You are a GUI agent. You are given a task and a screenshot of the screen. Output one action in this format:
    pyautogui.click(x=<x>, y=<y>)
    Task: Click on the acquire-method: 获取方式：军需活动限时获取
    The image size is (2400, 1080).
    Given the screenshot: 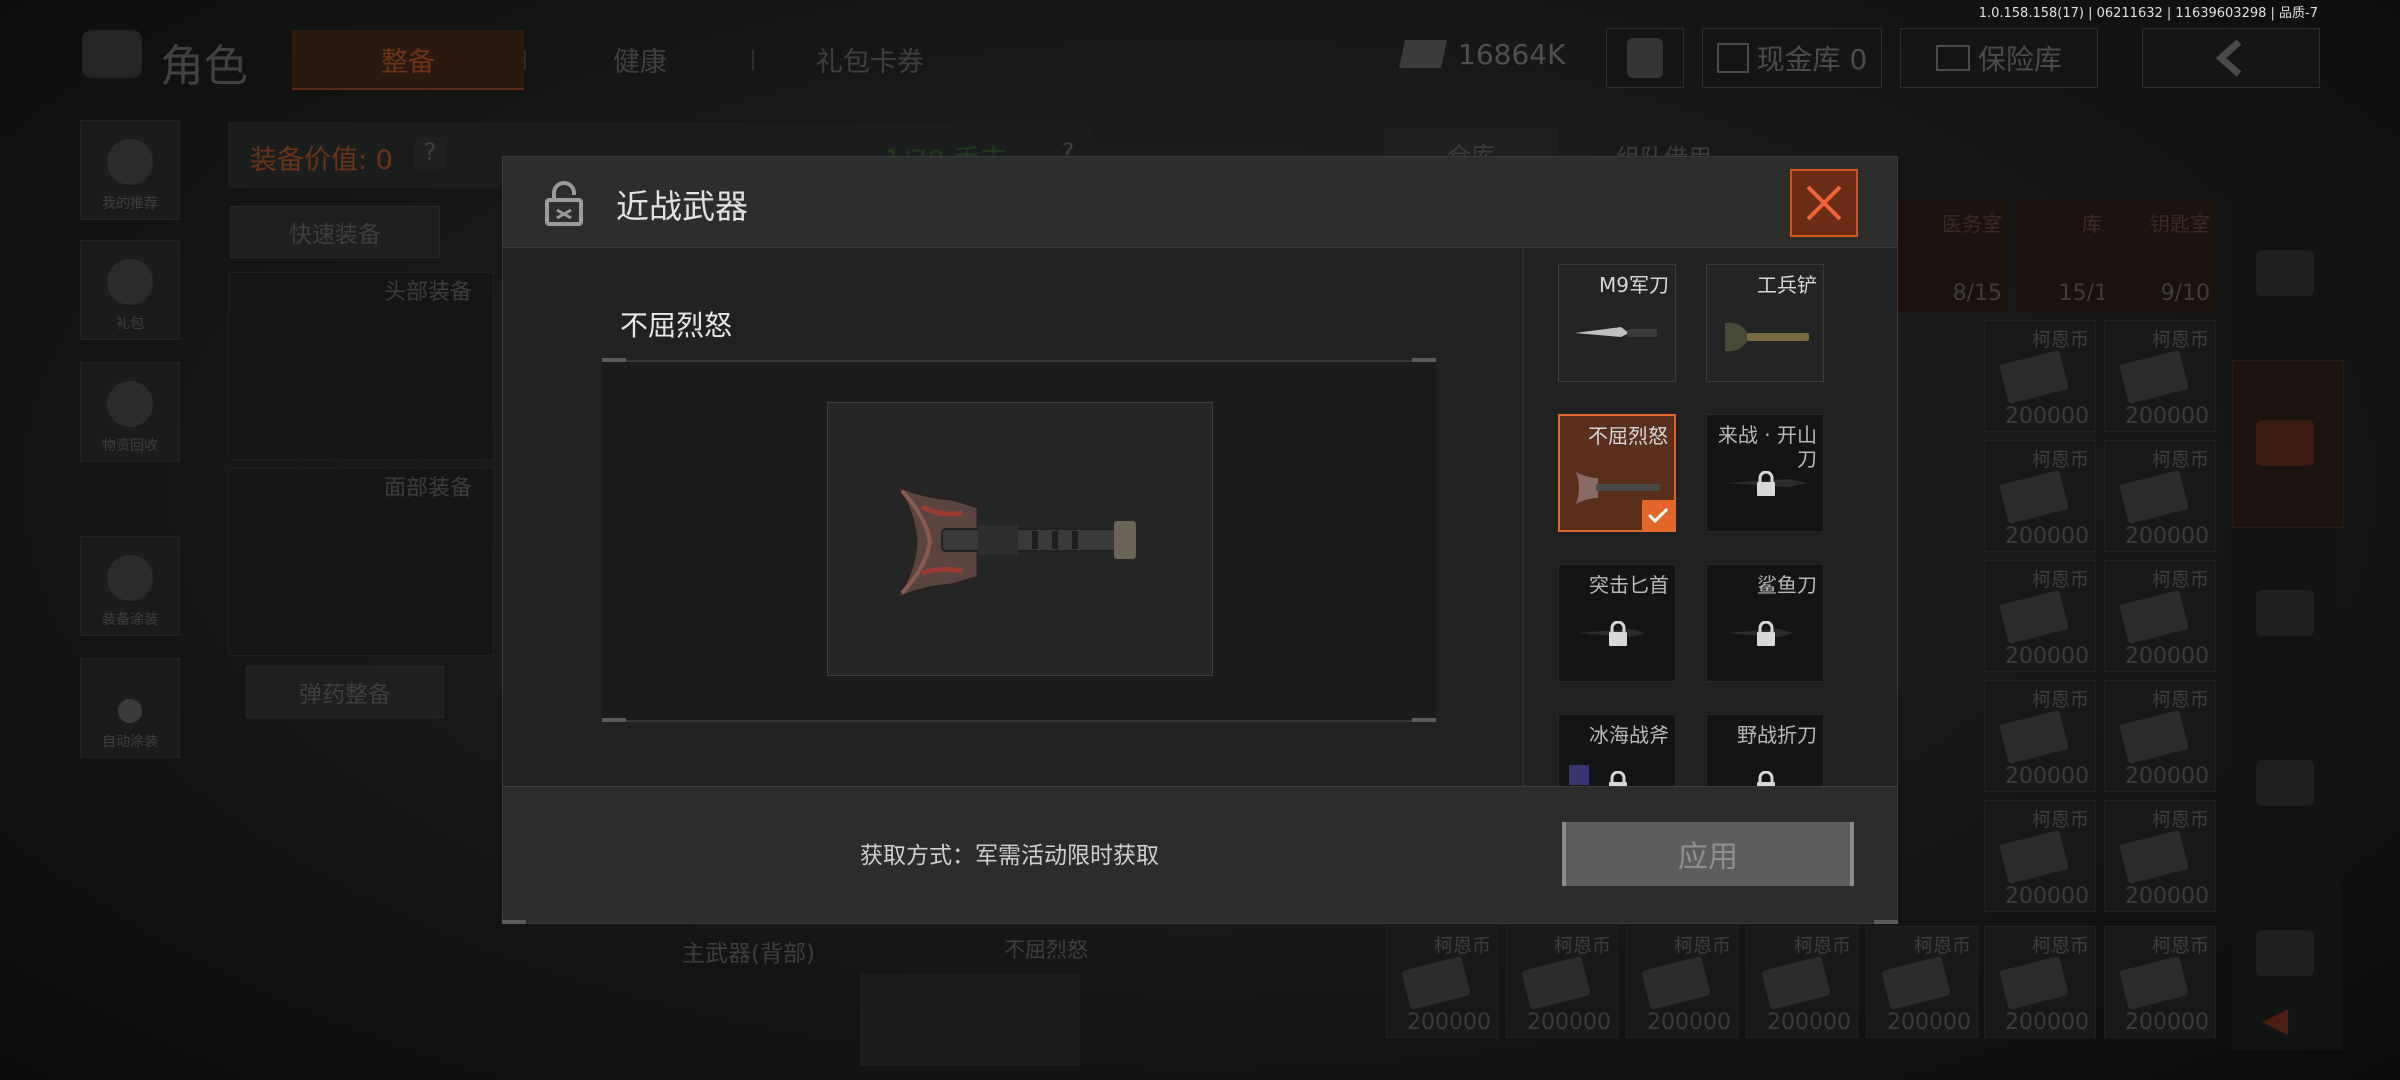 What is the action you would take?
    pyautogui.click(x=1009, y=856)
    